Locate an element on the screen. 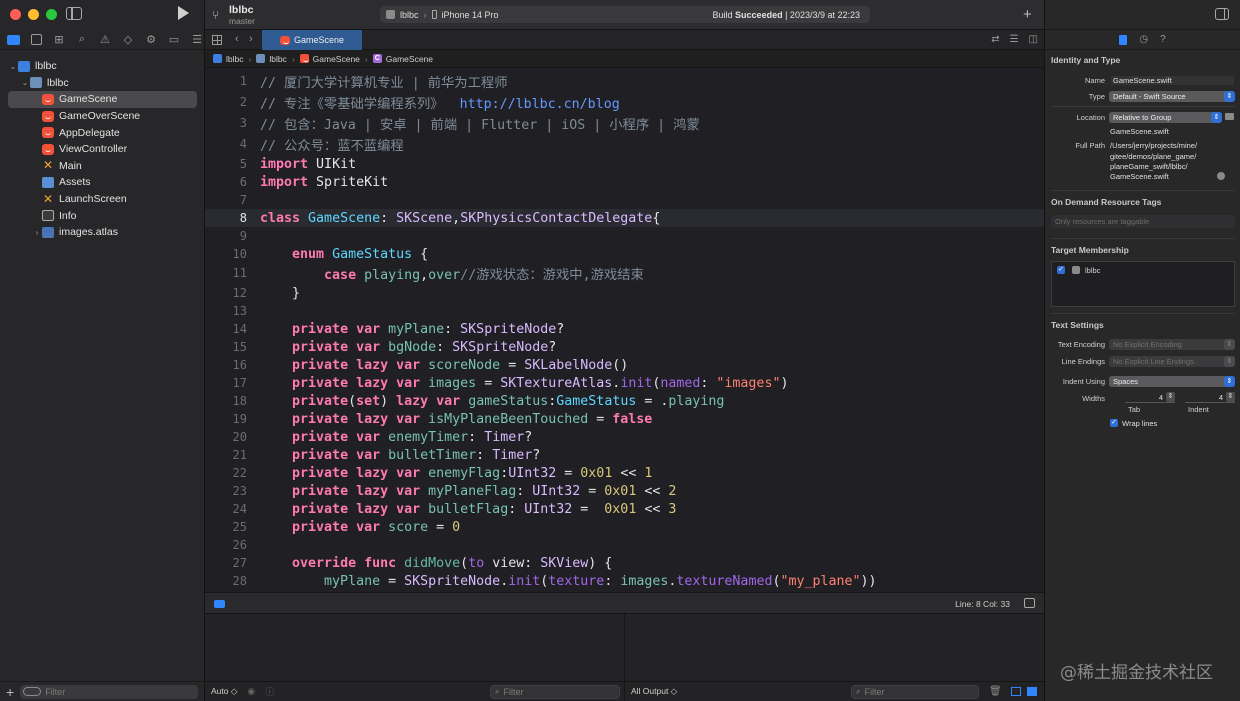  info-icon: ⓘ is located at coordinates (269, 691).